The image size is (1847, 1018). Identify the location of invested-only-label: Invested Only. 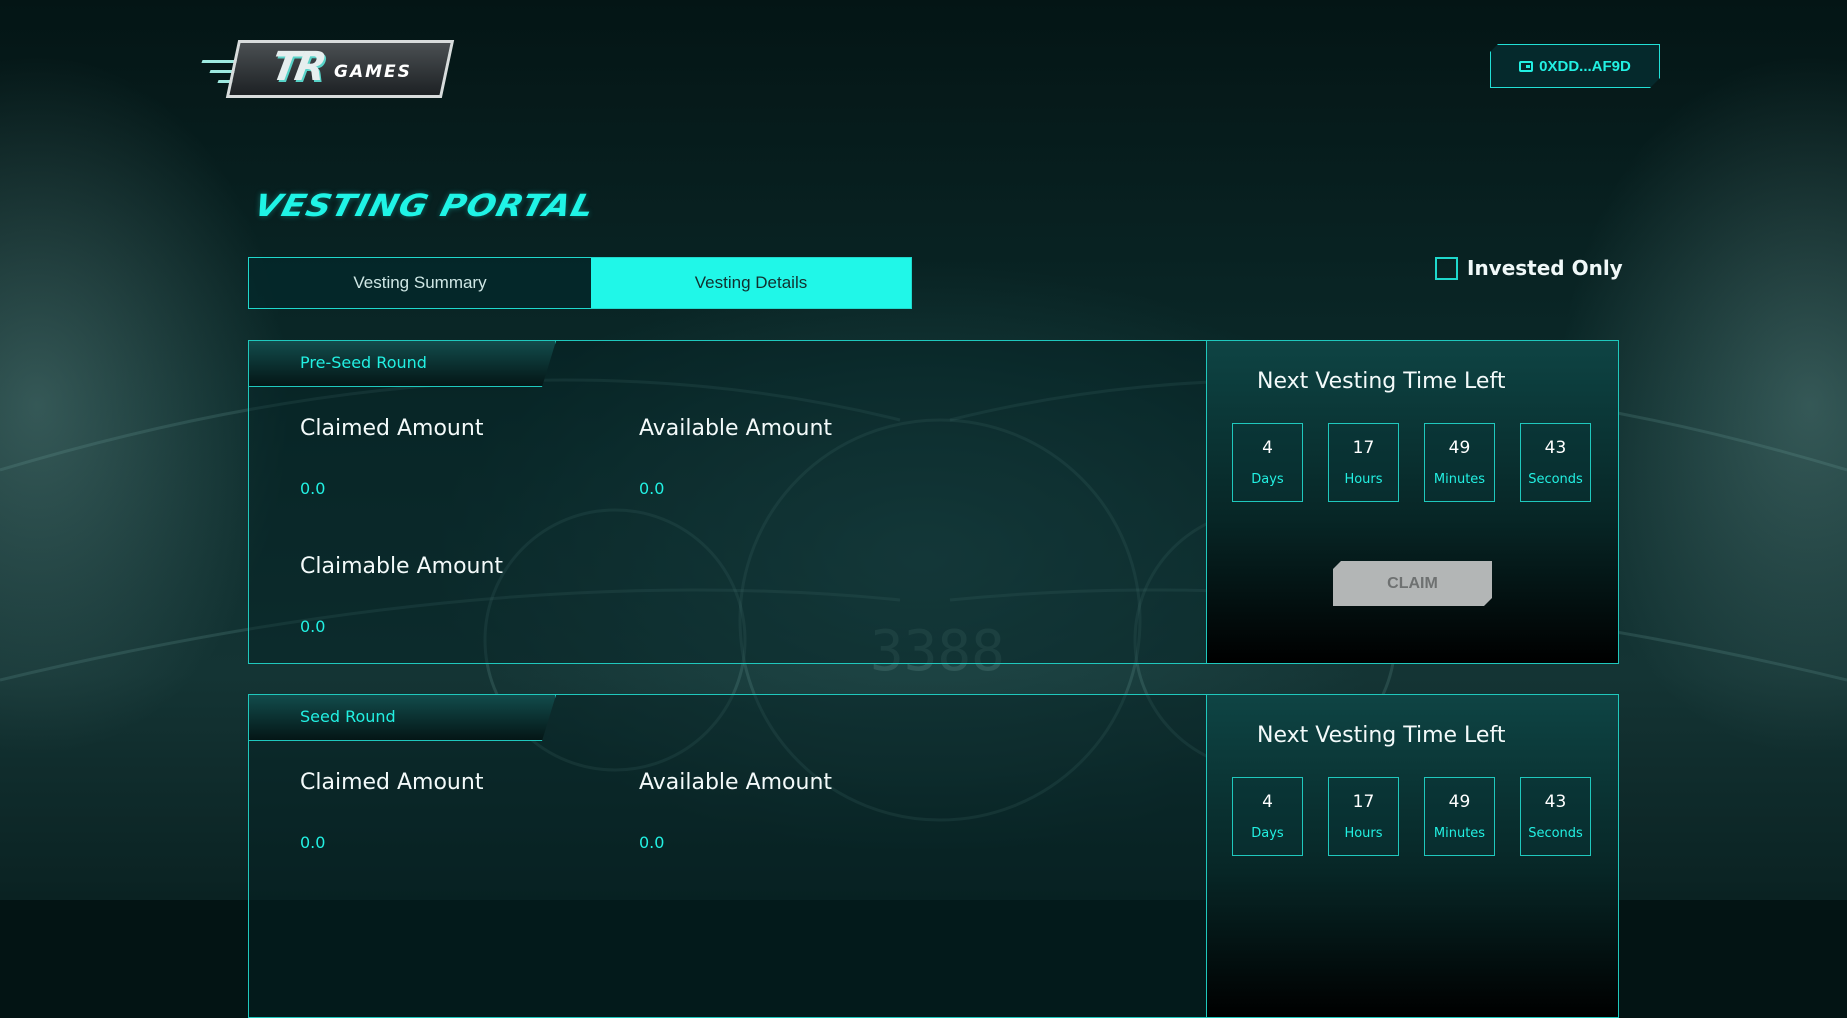
(1545, 268).